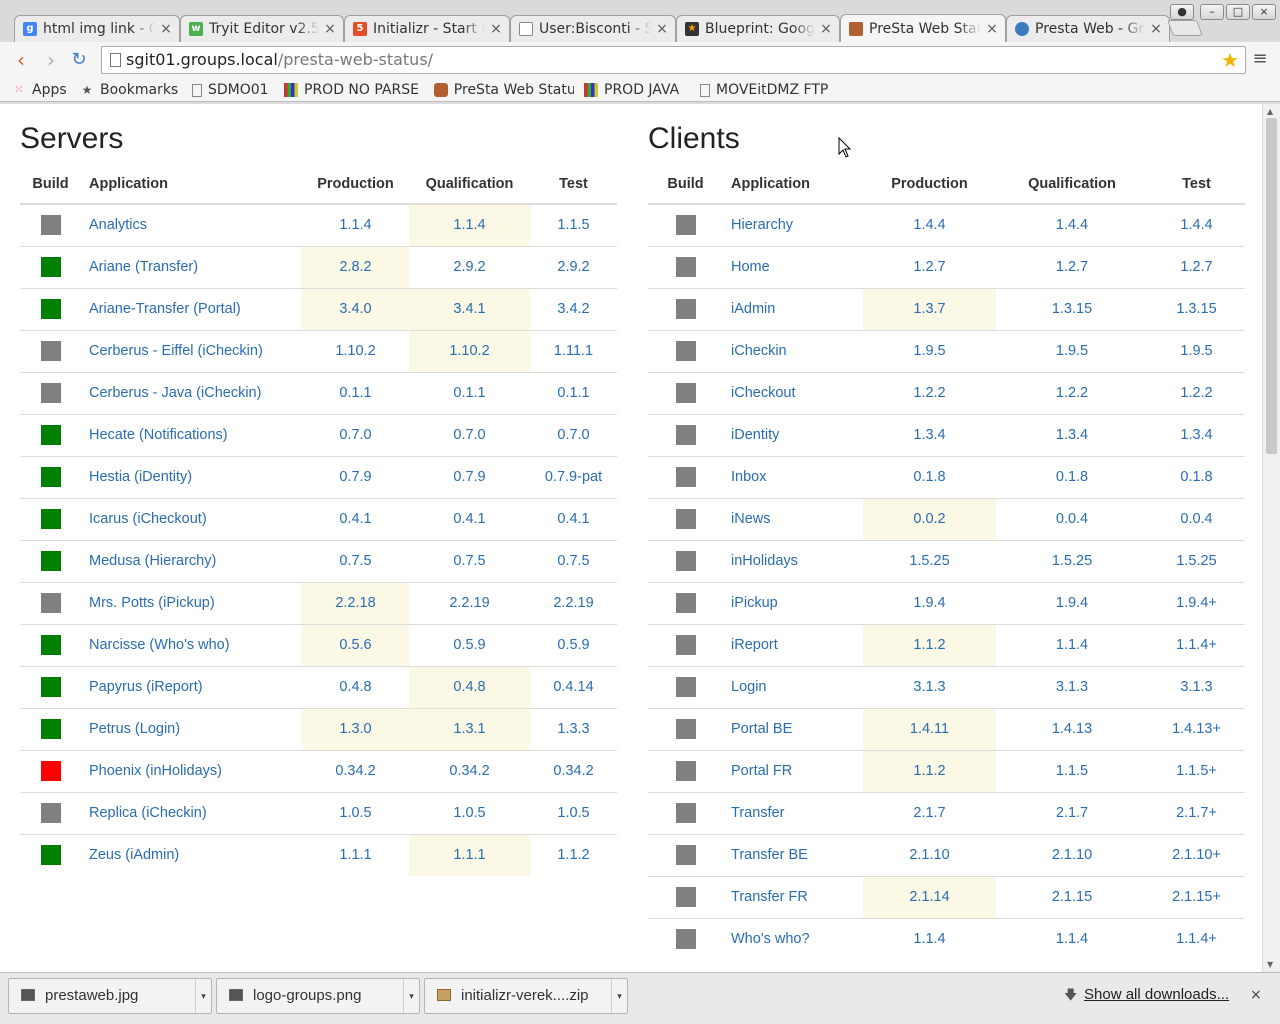 The width and height of the screenshot is (1280, 1024). Describe the element at coordinates (355, 392) in the screenshot. I see `production-version: 0.1.1` at that location.